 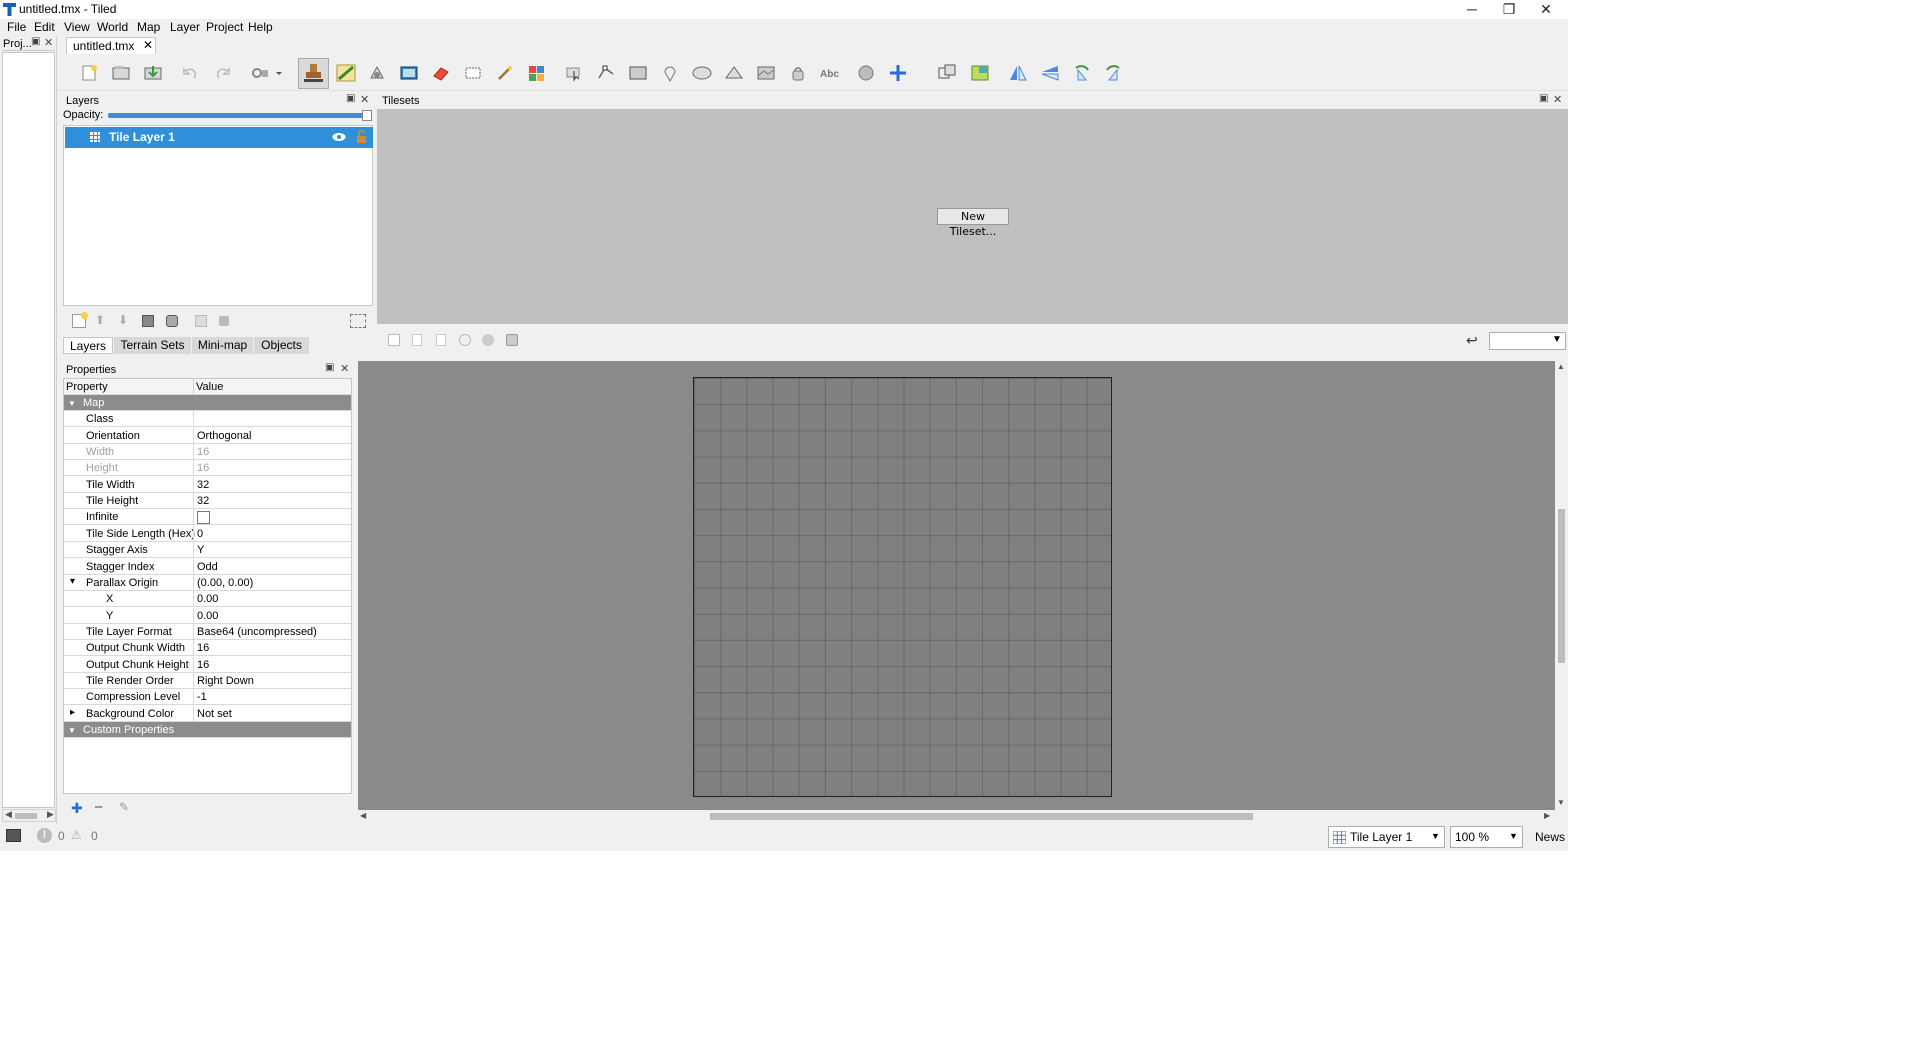 I want to click on property-row: X 0.00, so click(x=207, y=599).